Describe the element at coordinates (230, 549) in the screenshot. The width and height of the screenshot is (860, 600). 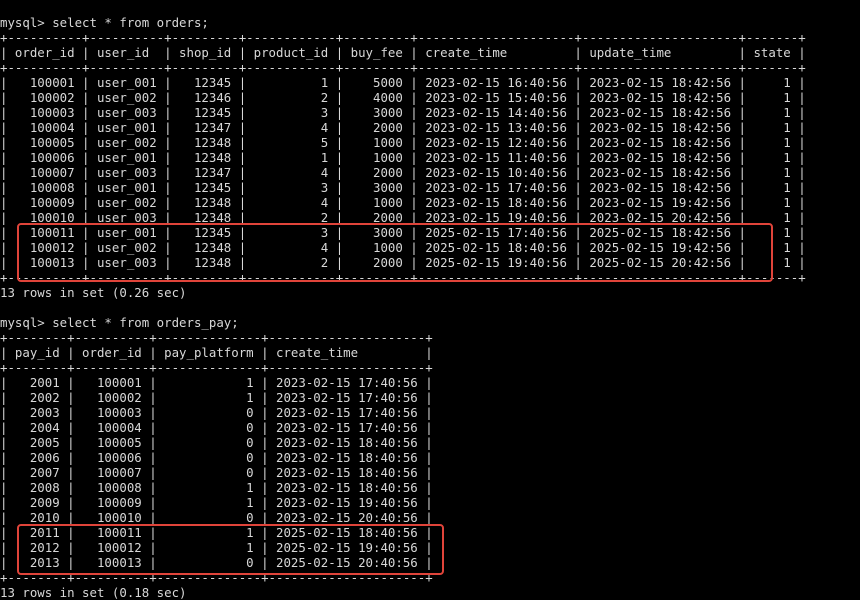
I see `highlight-box-orders-pay-2025-rows` at that location.